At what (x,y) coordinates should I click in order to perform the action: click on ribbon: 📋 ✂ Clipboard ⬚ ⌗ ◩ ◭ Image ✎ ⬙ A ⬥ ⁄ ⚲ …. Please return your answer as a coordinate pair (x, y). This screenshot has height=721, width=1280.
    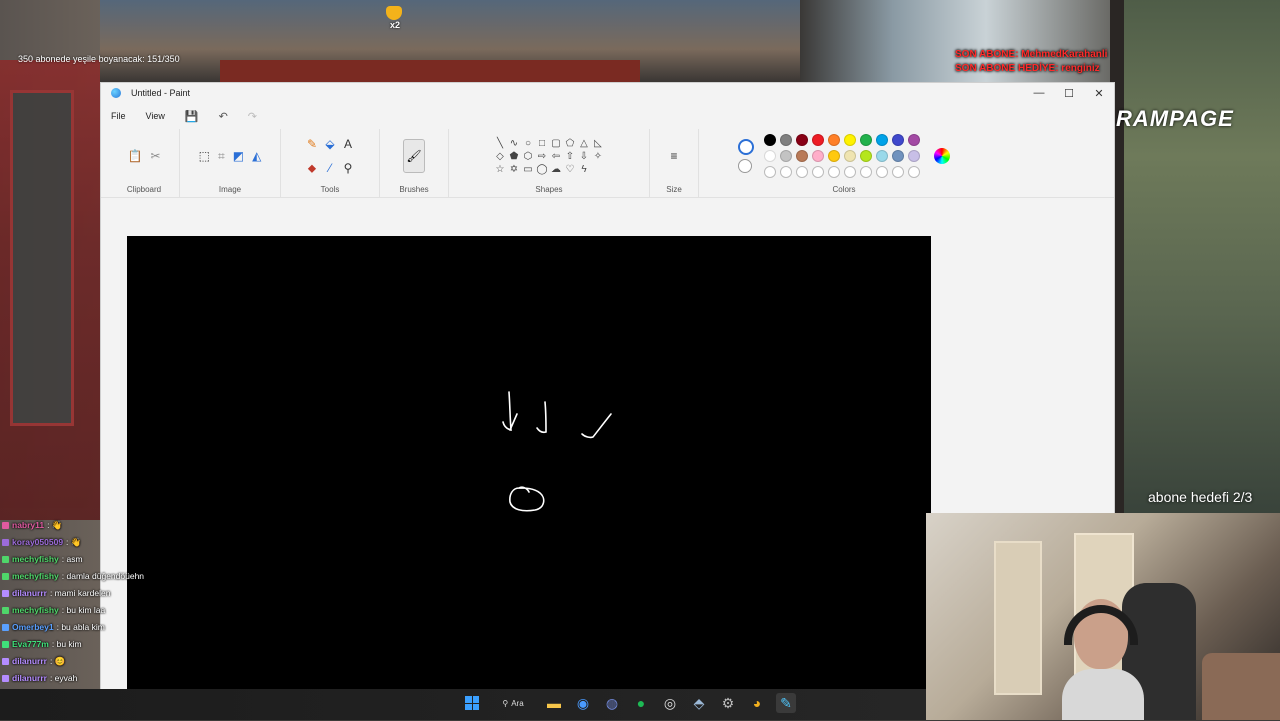
    Looking at the image, I should click on (607, 163).